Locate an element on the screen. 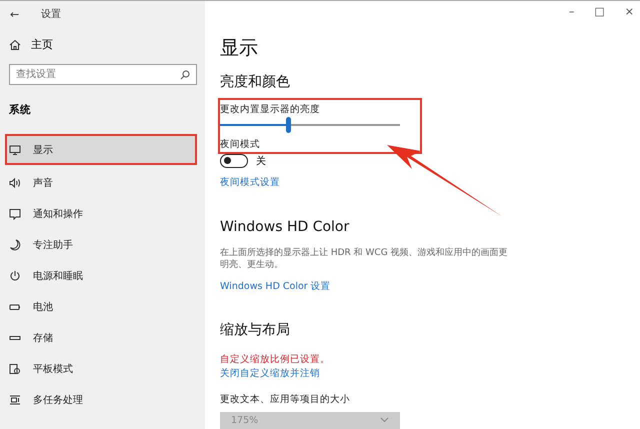 The width and height of the screenshot is (640, 429). search-field: 查找设置 is located at coordinates (103, 74).